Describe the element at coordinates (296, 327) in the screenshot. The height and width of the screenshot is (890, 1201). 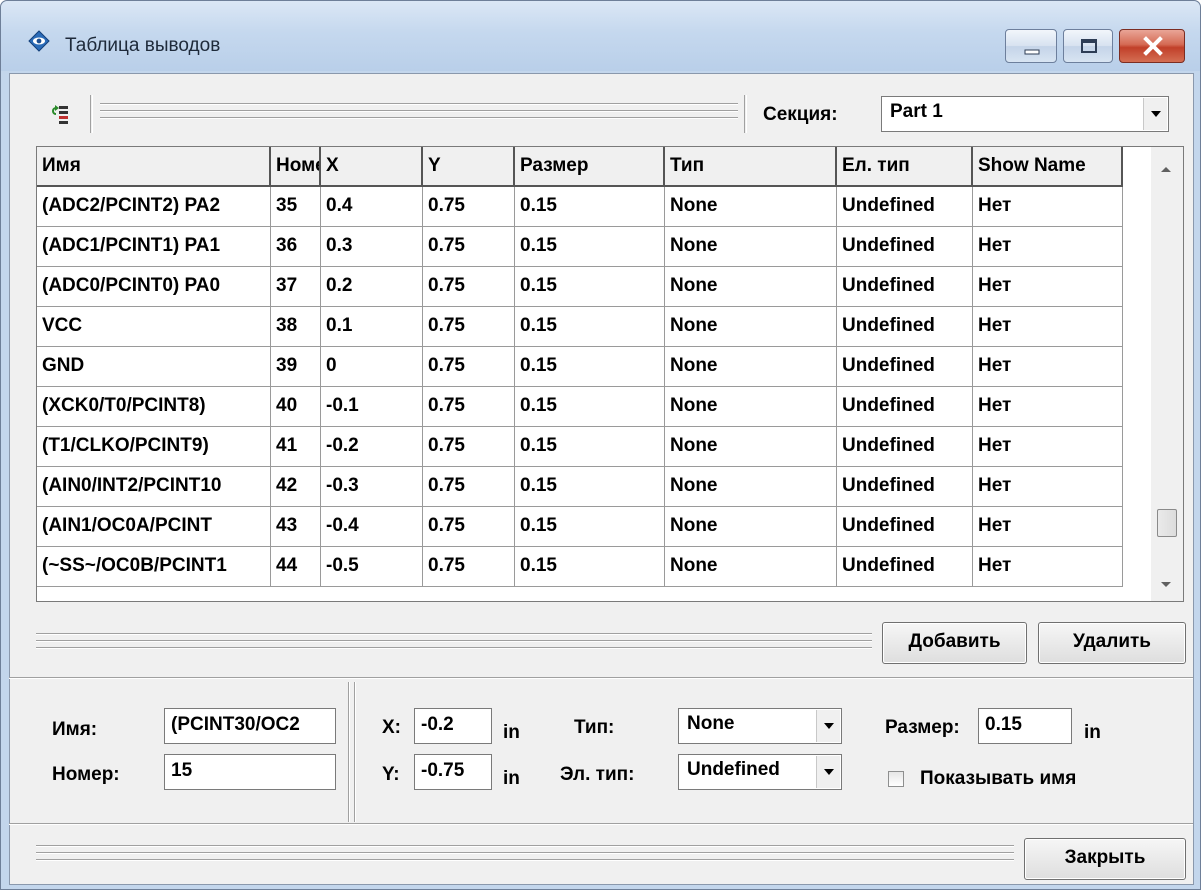
I see `table-cell: 38` at that location.